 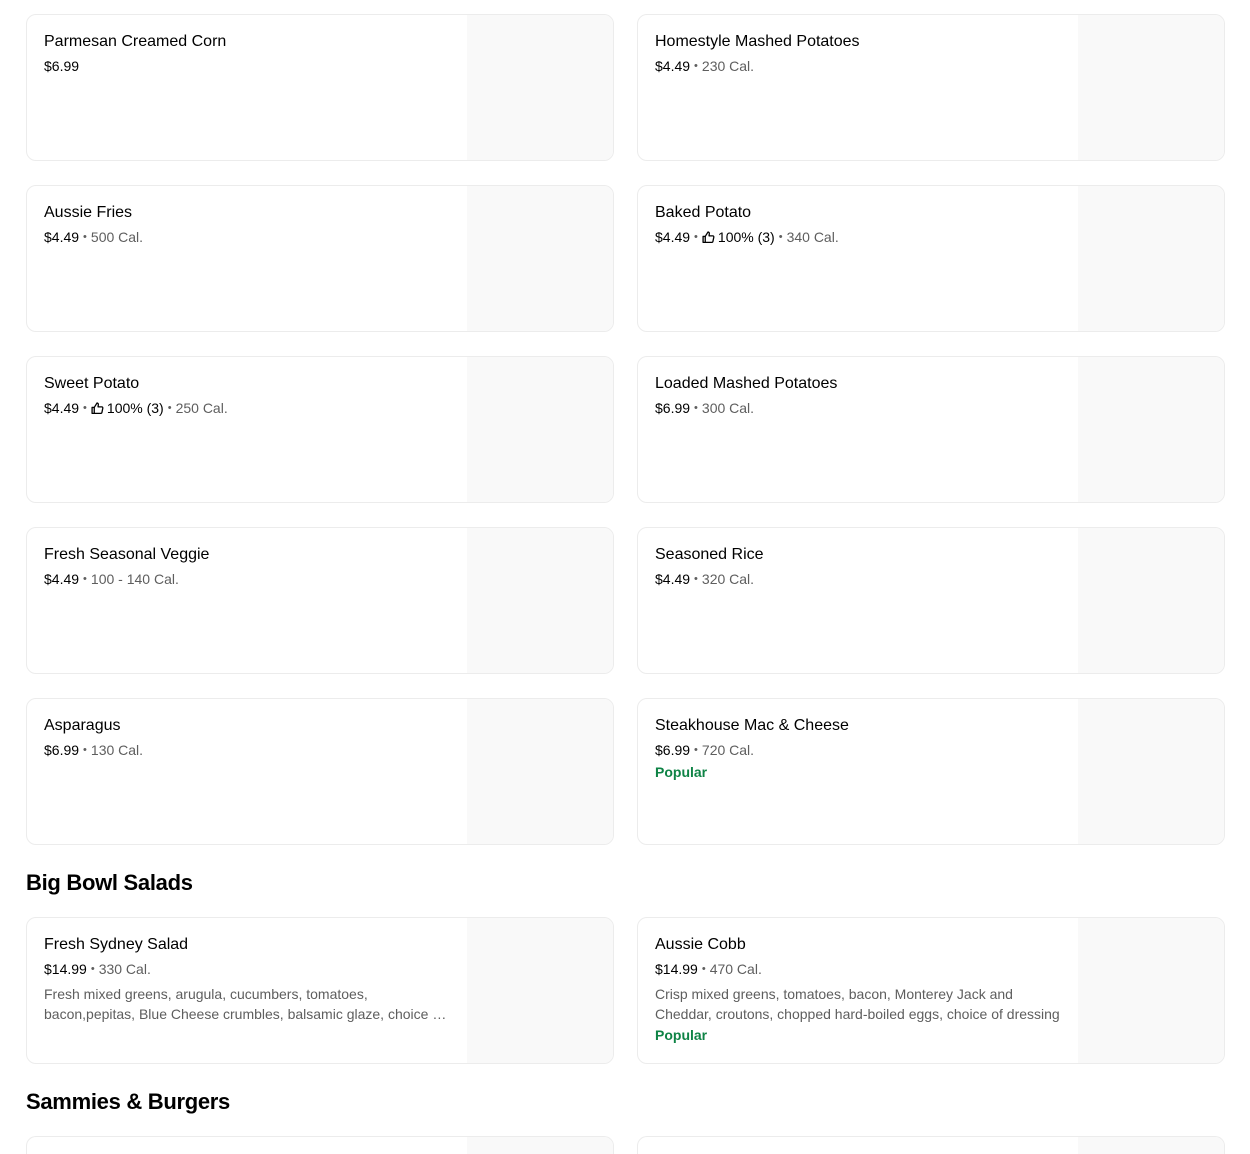 I want to click on section-title-sammies: Sammies & Burgers, so click(x=128, y=1101).